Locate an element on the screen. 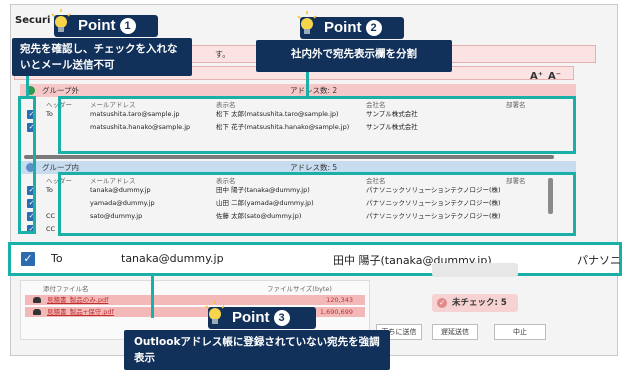 This screenshot has height=380, width=630. callout-2: 社内外で宛先表示欄を分割 is located at coordinates (354, 56).